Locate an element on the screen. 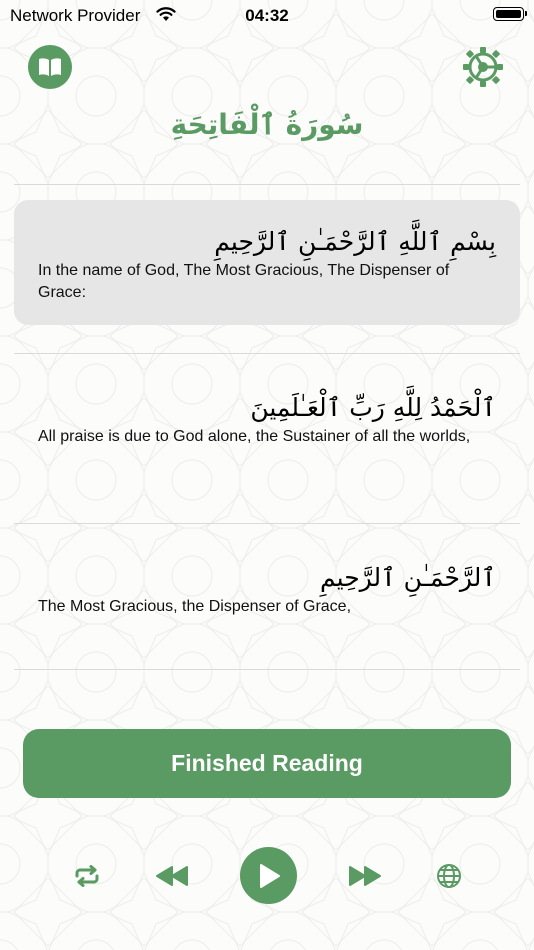 This screenshot has height=950, width=534. surah-title: سُورَةُ ٱلْفَاتِحَةِ is located at coordinates (267, 124).